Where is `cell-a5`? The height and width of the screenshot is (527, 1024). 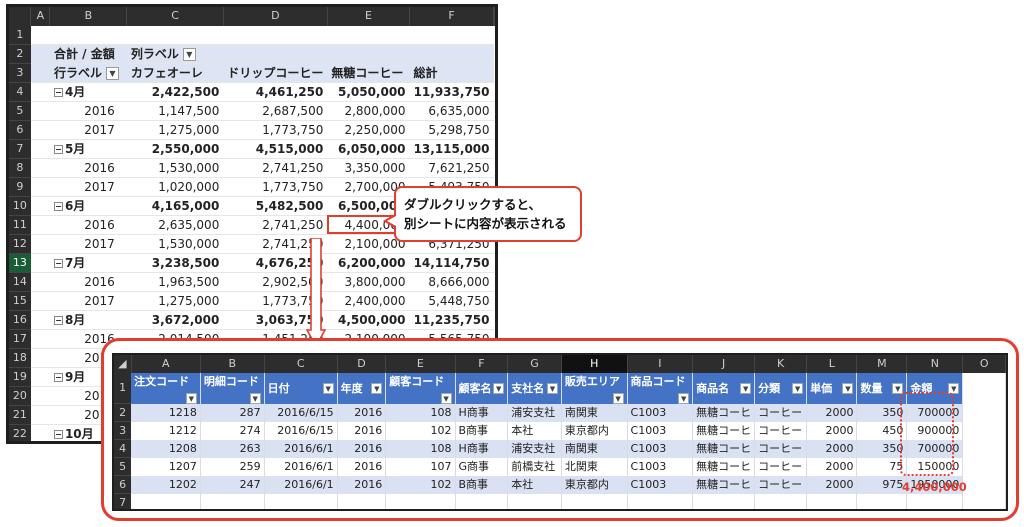
cell-a5 is located at coordinates (40, 111).